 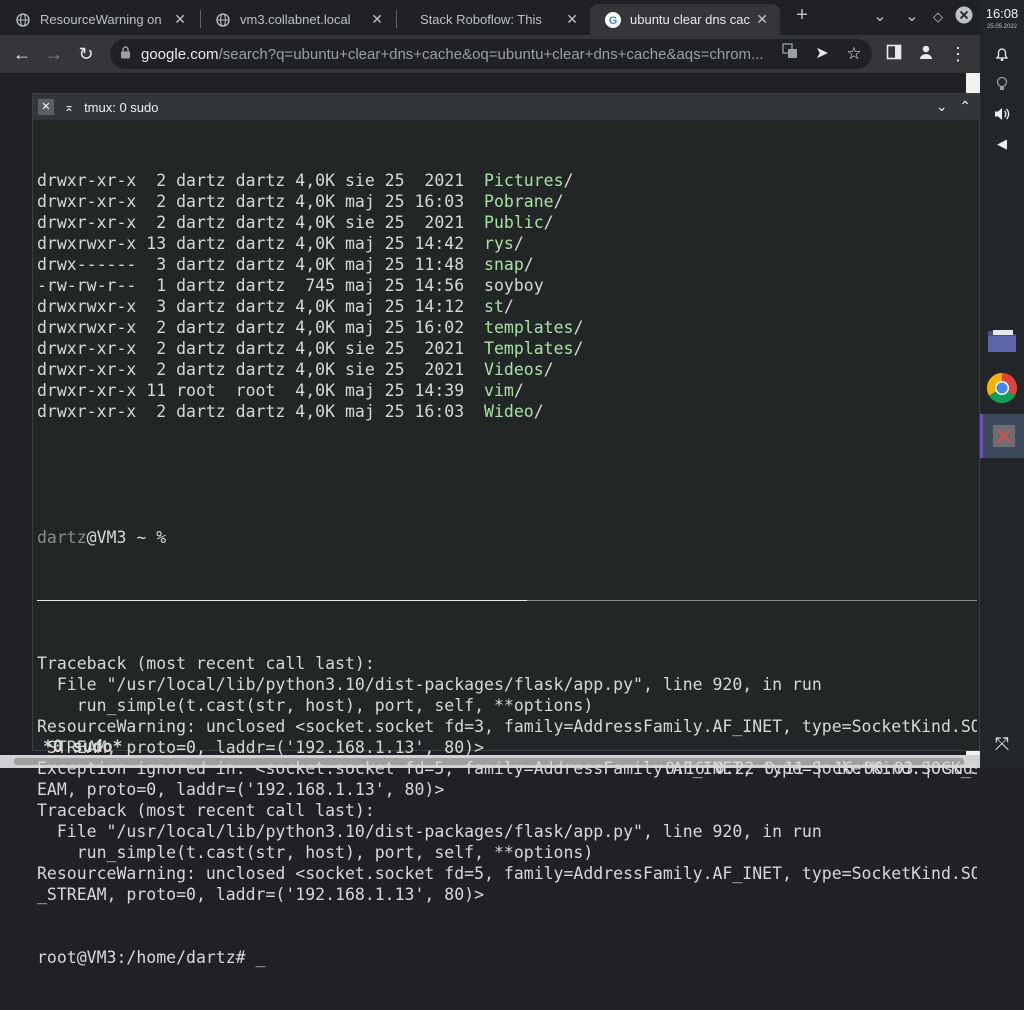 I want to click on directory-name: Pobrane, so click(x=519, y=201).